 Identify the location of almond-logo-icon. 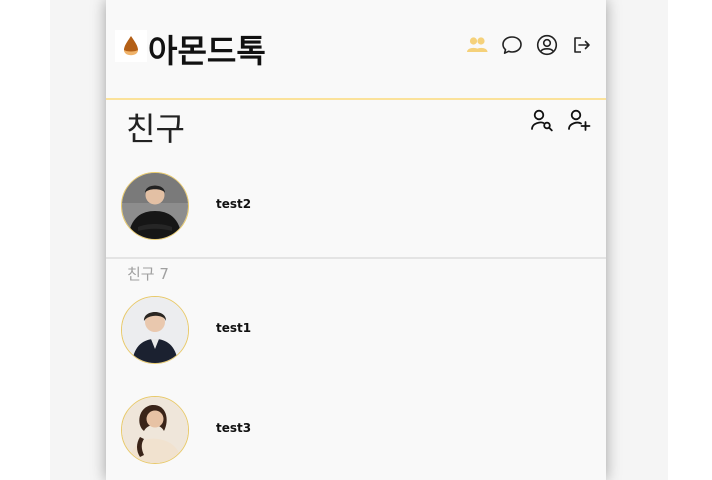
(131, 46).